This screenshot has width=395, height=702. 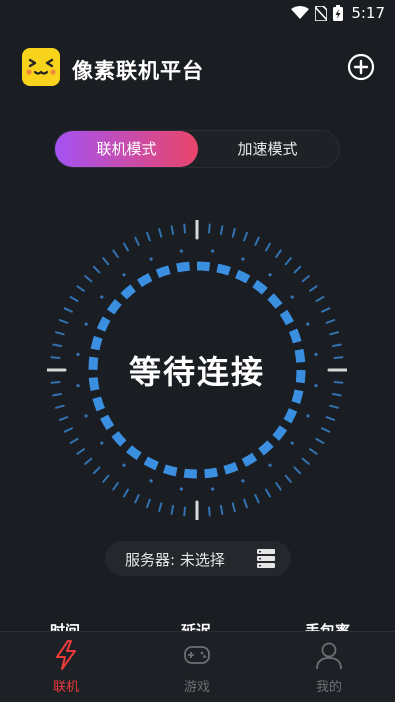 What do you see at coordinates (197, 655) in the screenshot?
I see `gamepad-icon` at bounding box center [197, 655].